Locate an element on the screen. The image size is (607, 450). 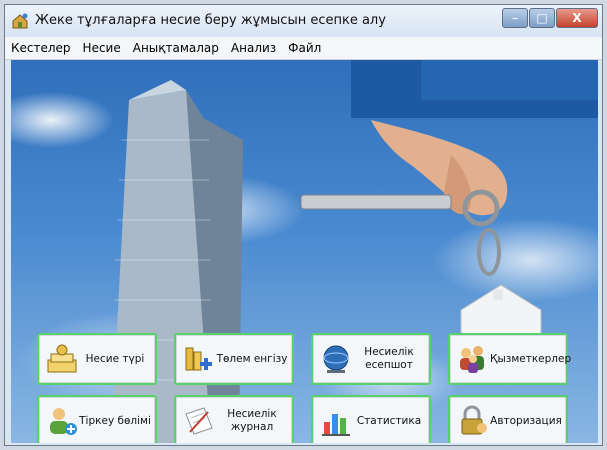
payment-entry-button: Төлем енгізу is located at coordinates (234, 359).